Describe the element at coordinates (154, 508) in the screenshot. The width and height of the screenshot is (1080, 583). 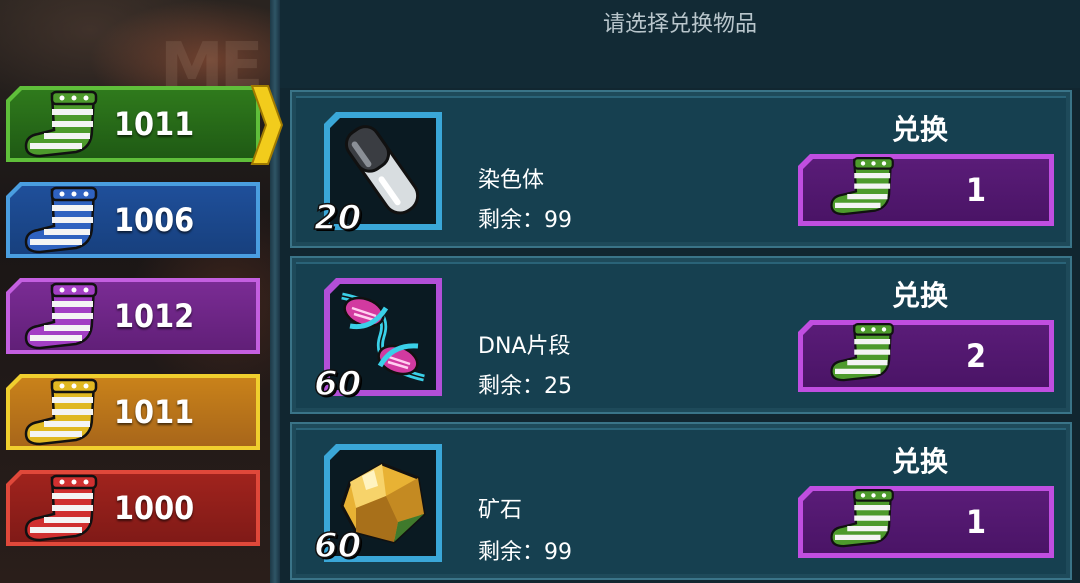
I see `sock-count: 1000` at that location.